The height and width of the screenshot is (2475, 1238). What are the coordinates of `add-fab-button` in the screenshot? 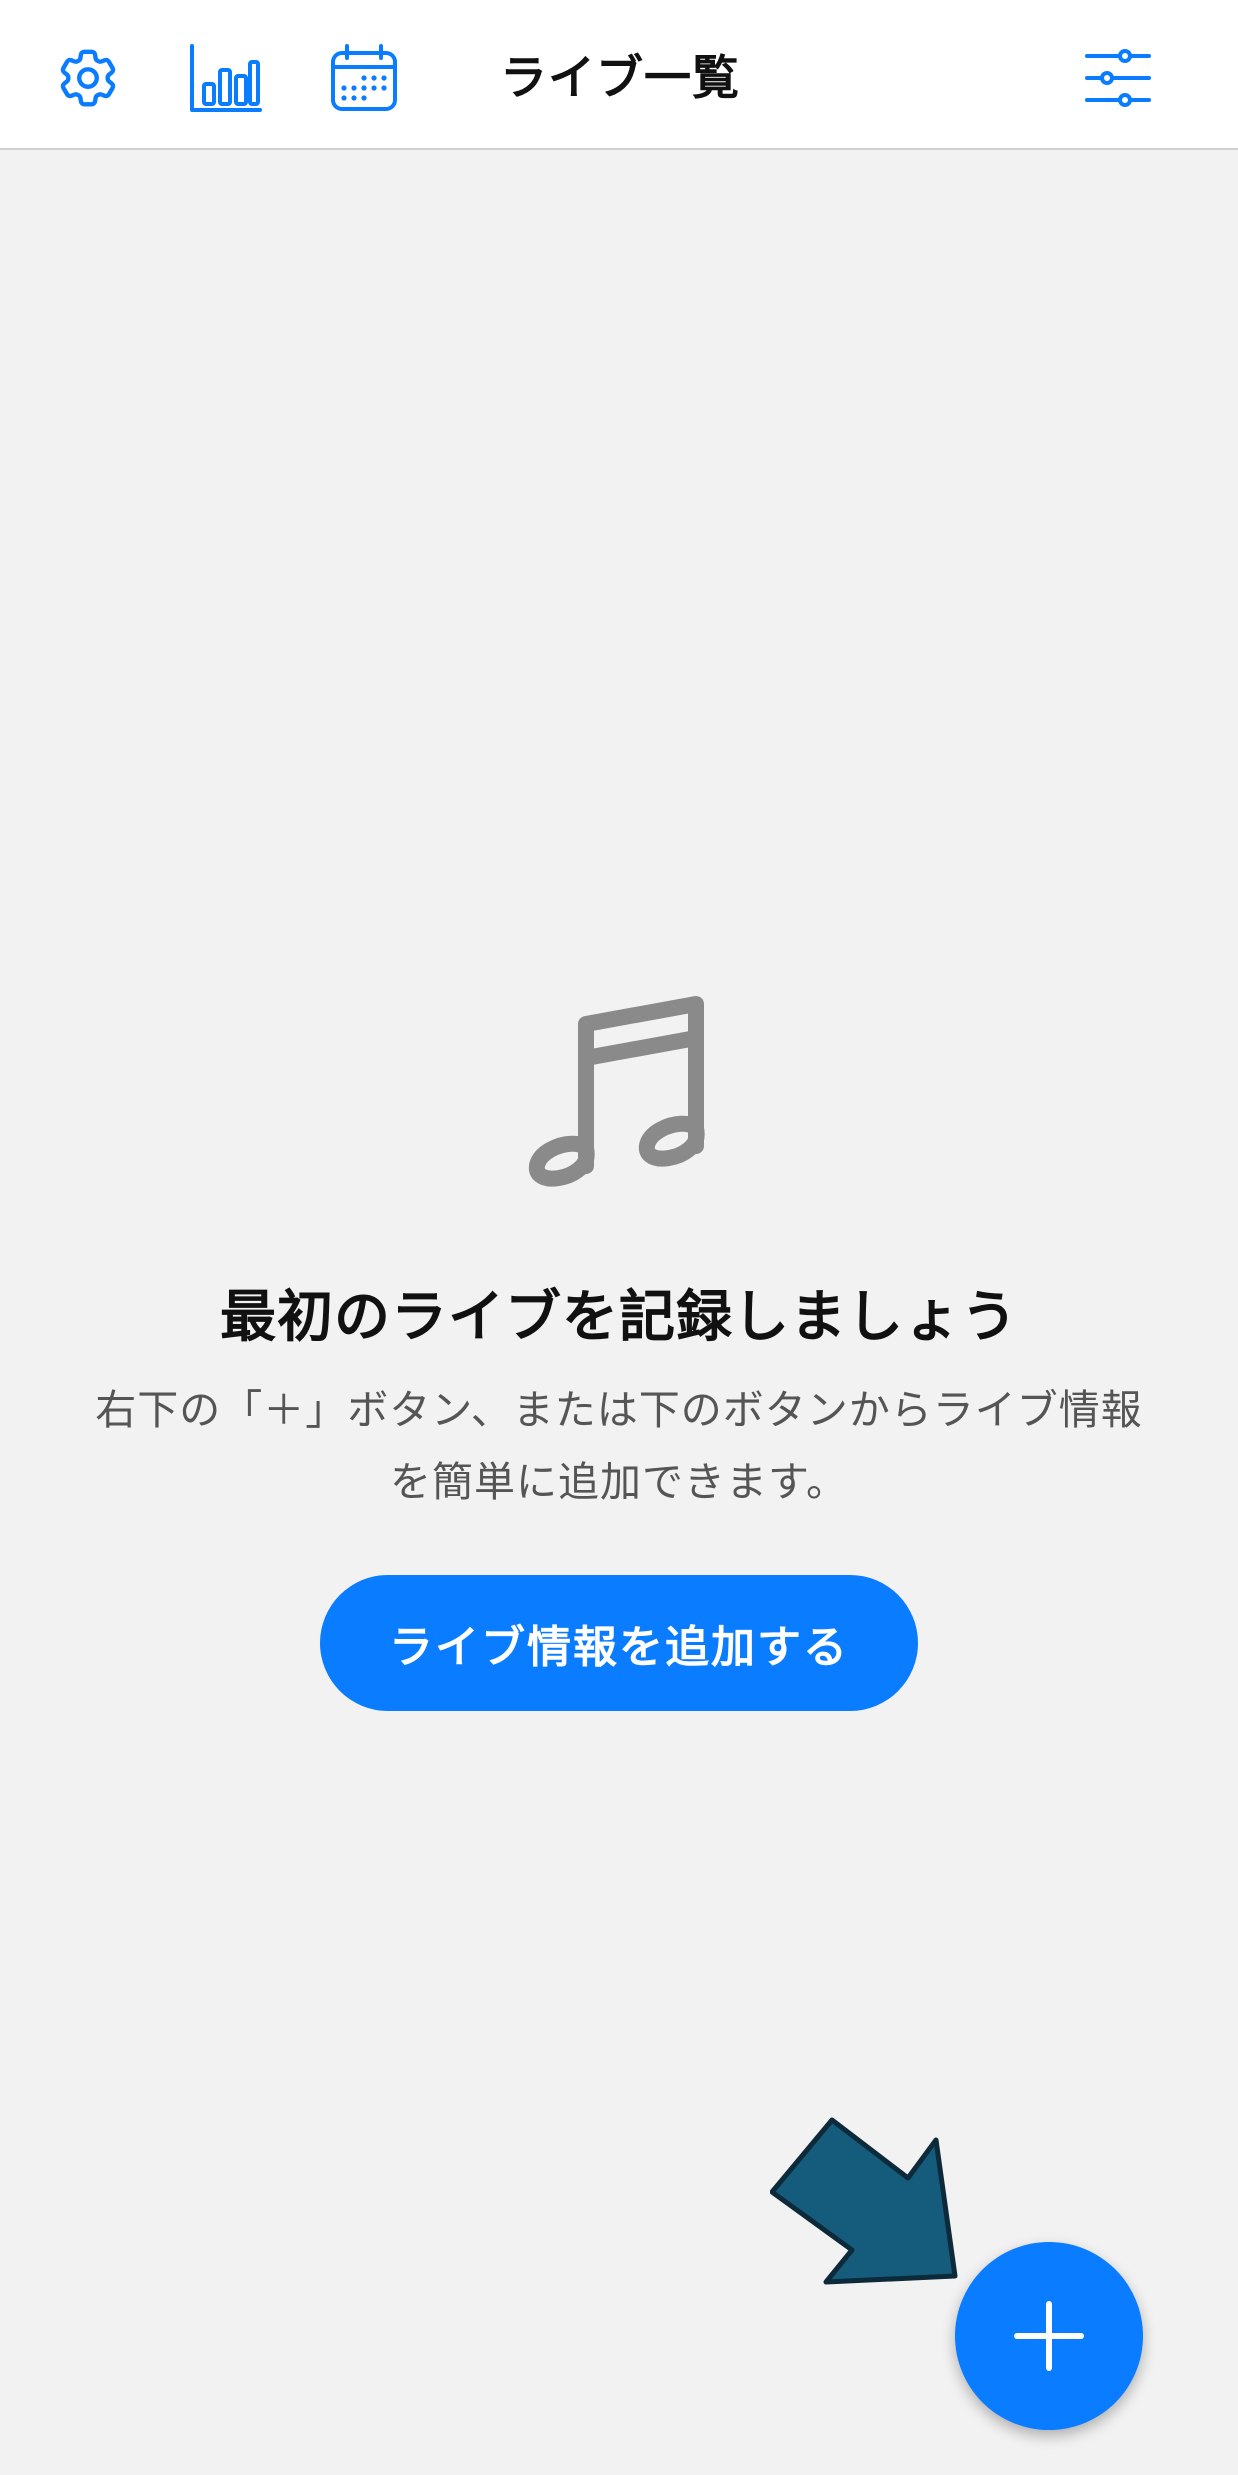 It's located at (1049, 2336).